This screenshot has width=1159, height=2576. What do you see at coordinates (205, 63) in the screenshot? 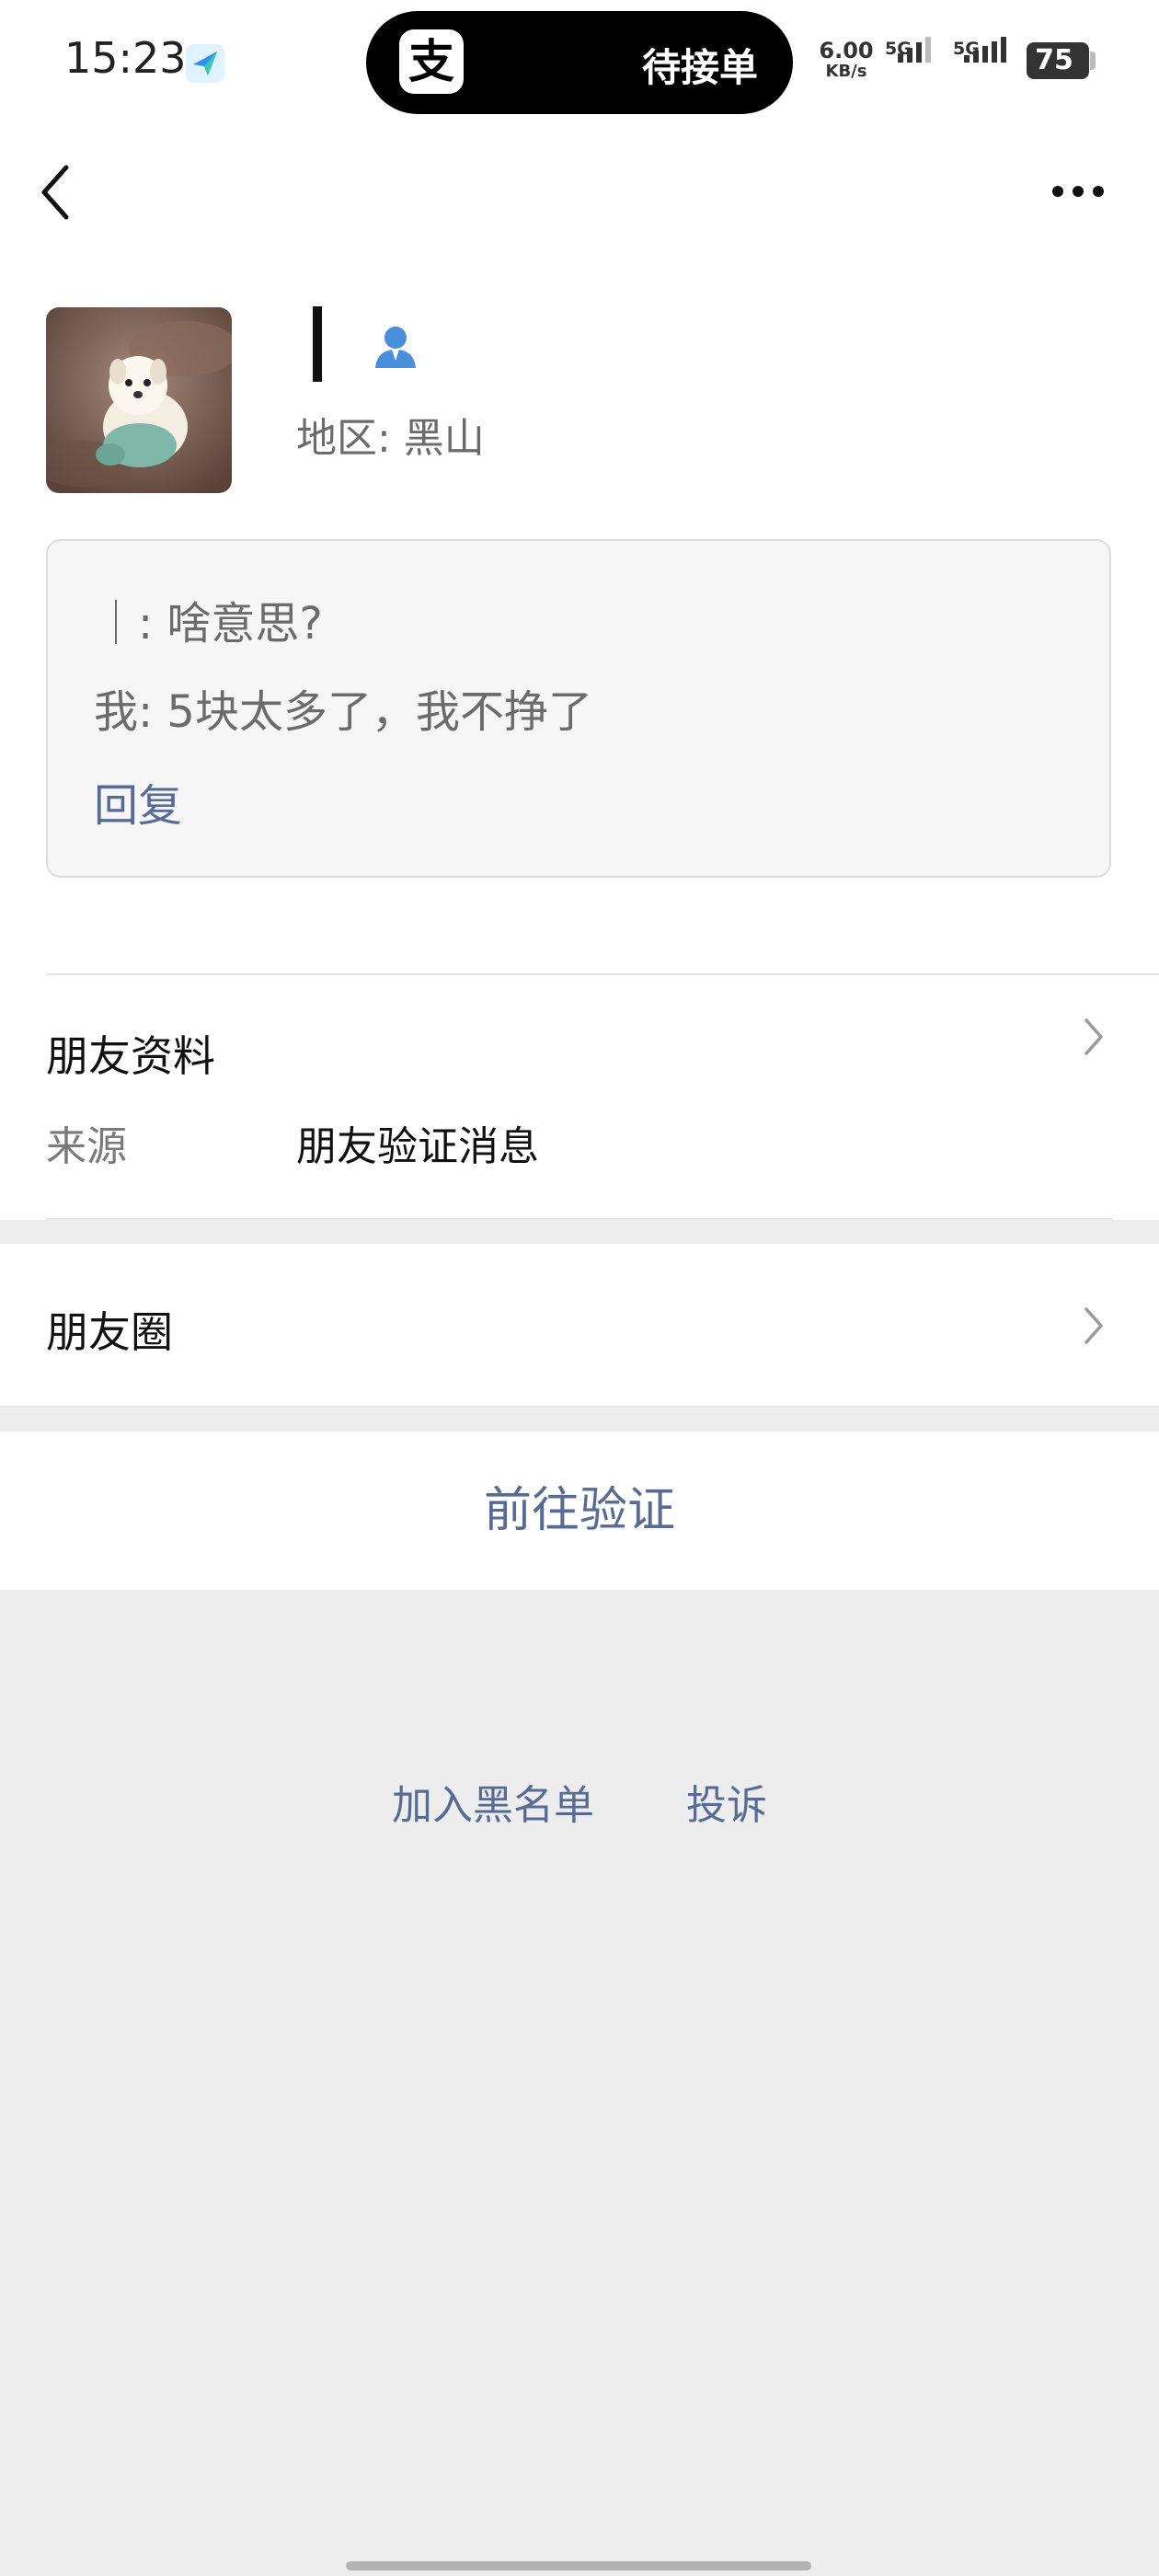
I see `navigation-app-icon` at bounding box center [205, 63].